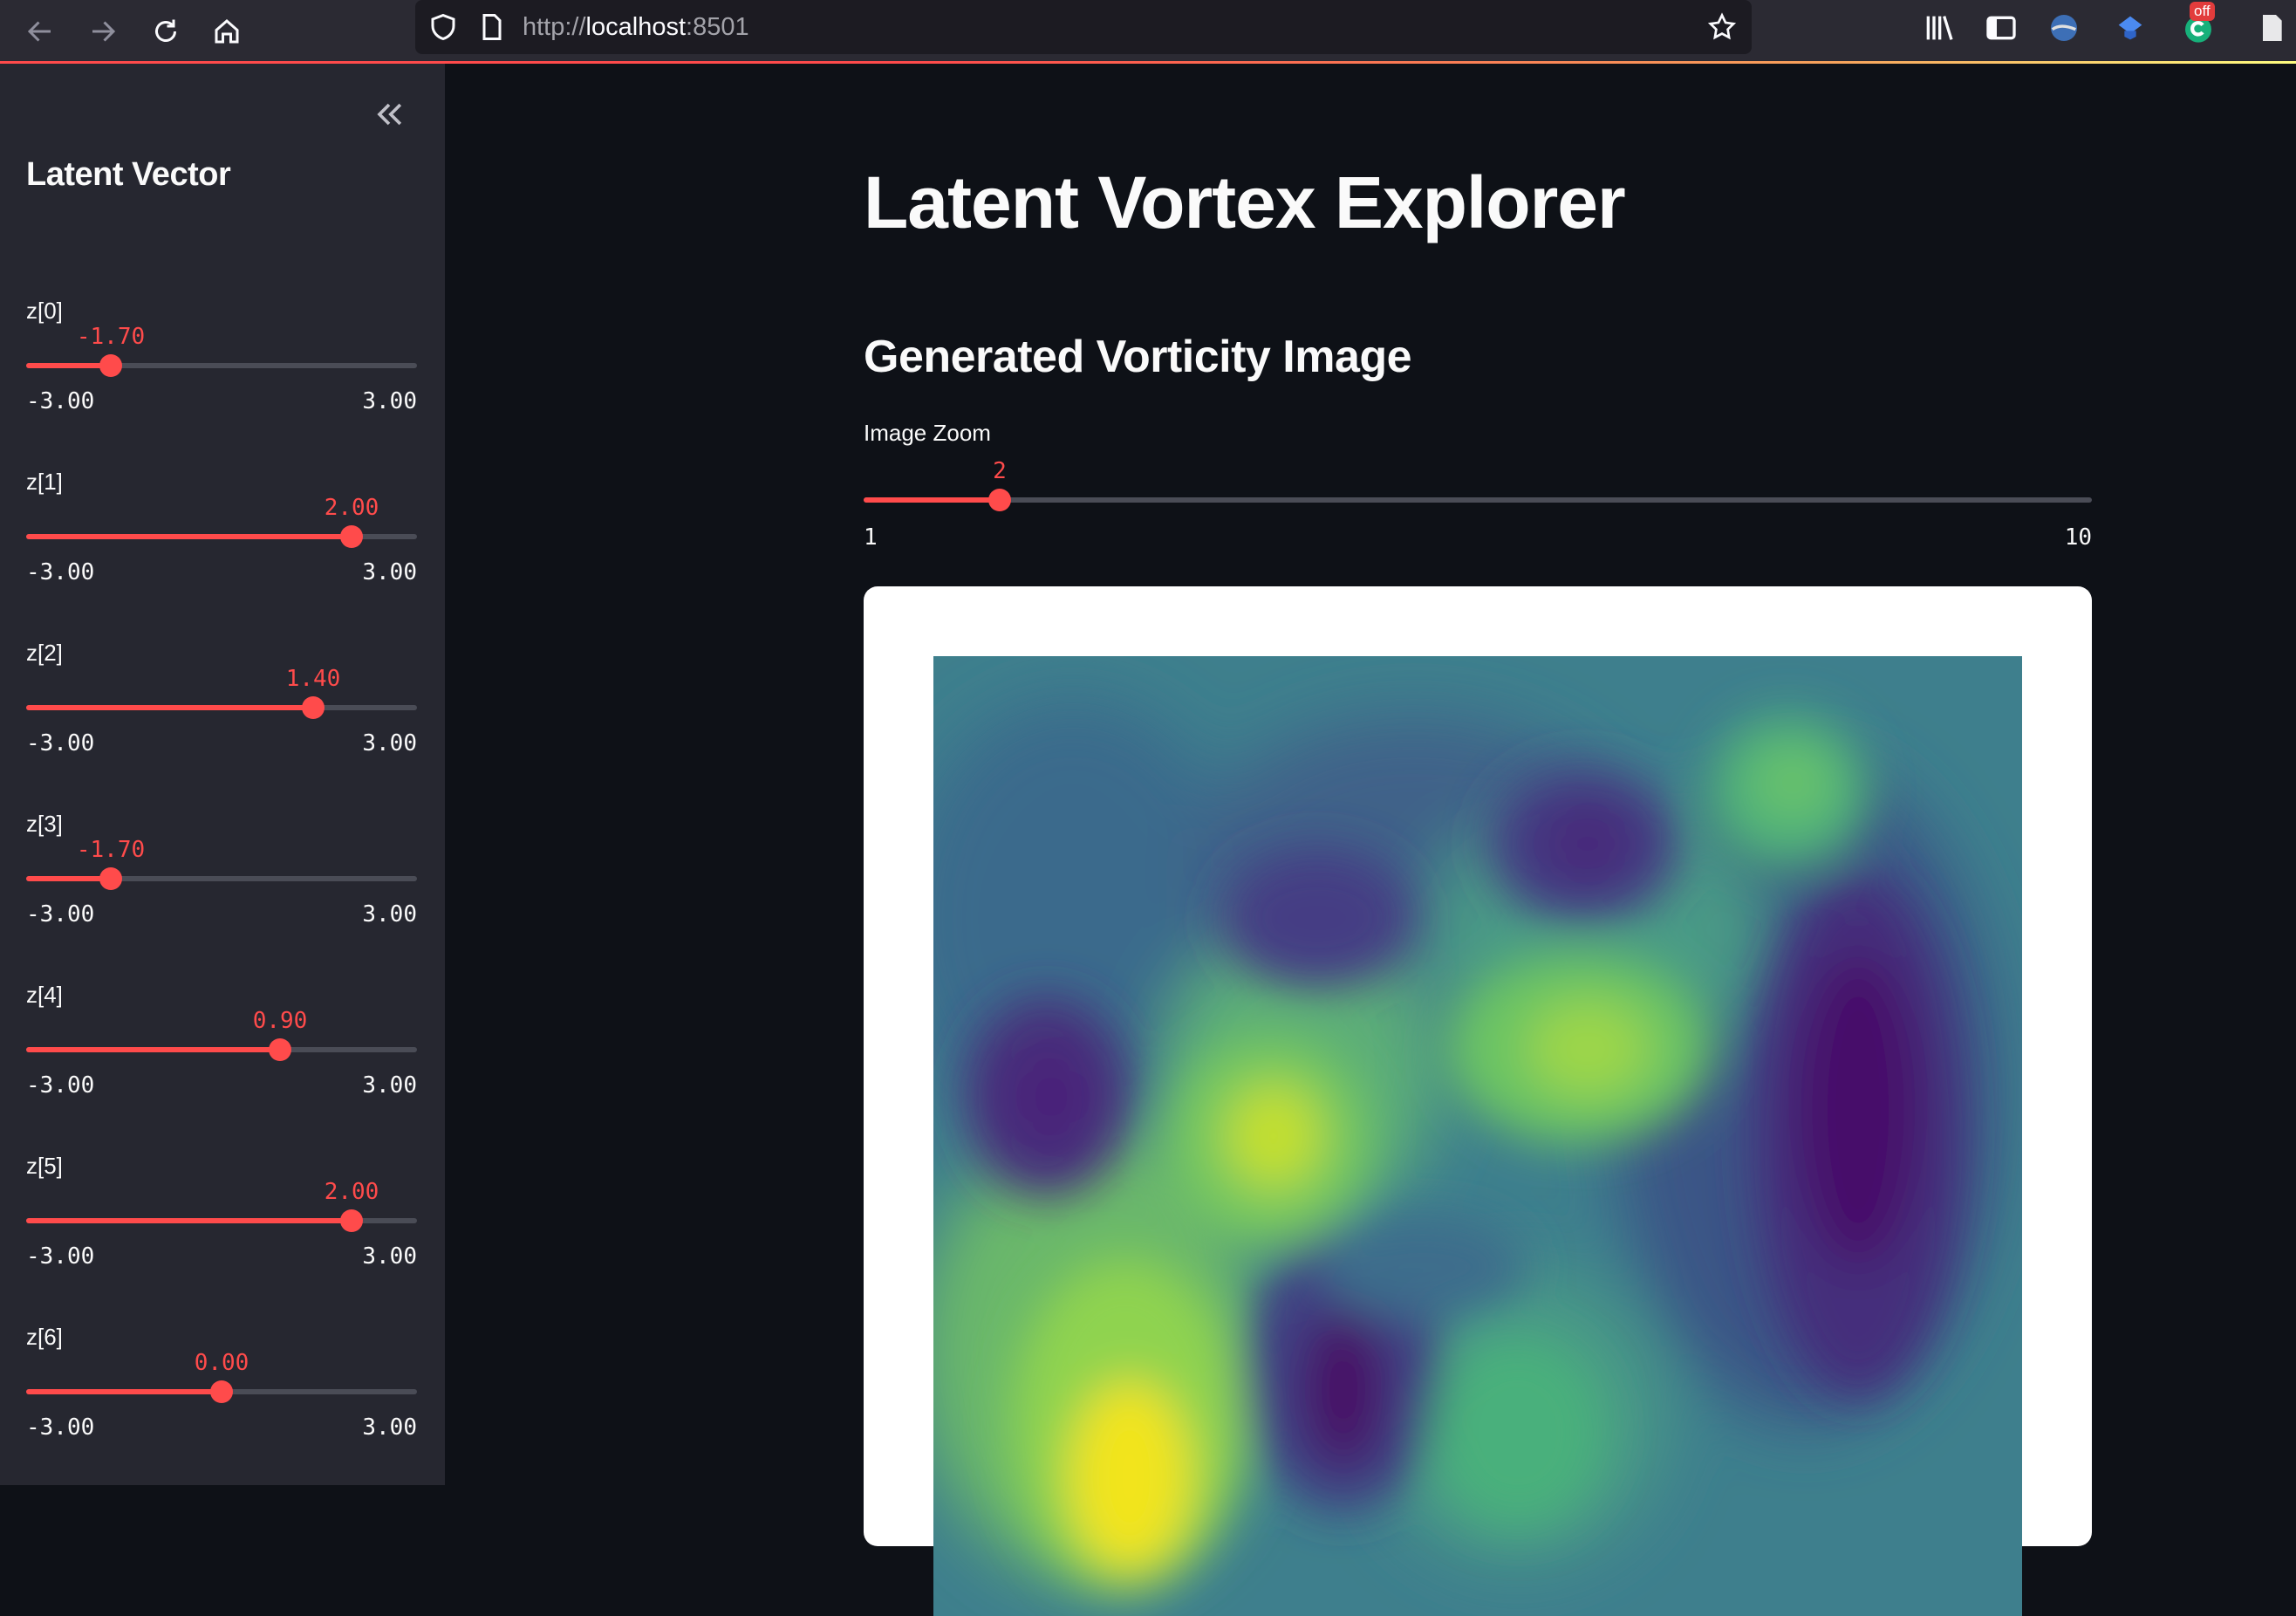 The height and width of the screenshot is (1616, 2296). I want to click on slider-min-label: 1, so click(871, 537).